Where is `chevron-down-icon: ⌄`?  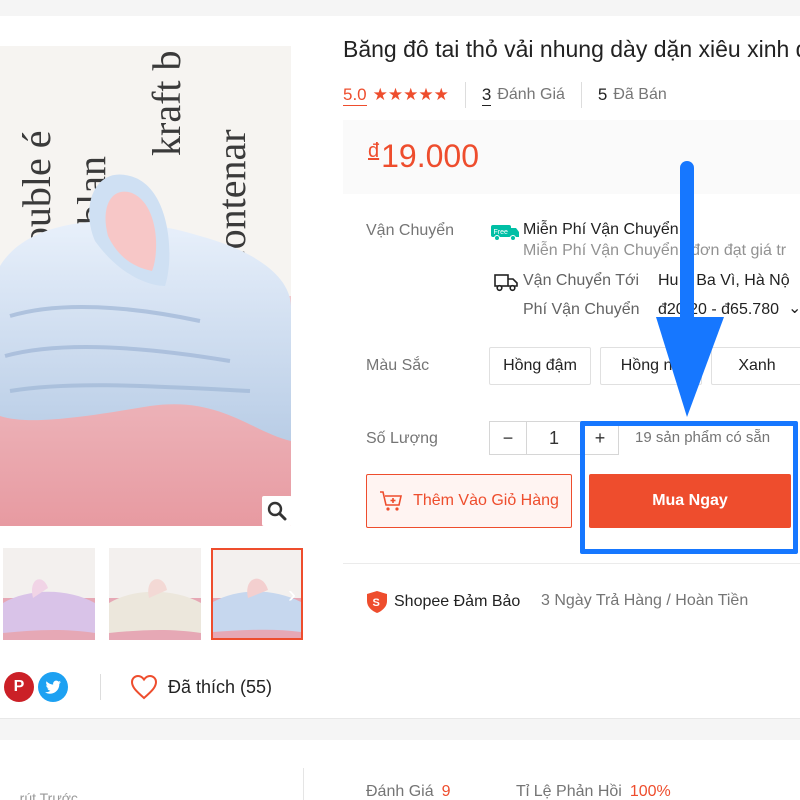
chevron-down-icon: ⌄ is located at coordinates (794, 308).